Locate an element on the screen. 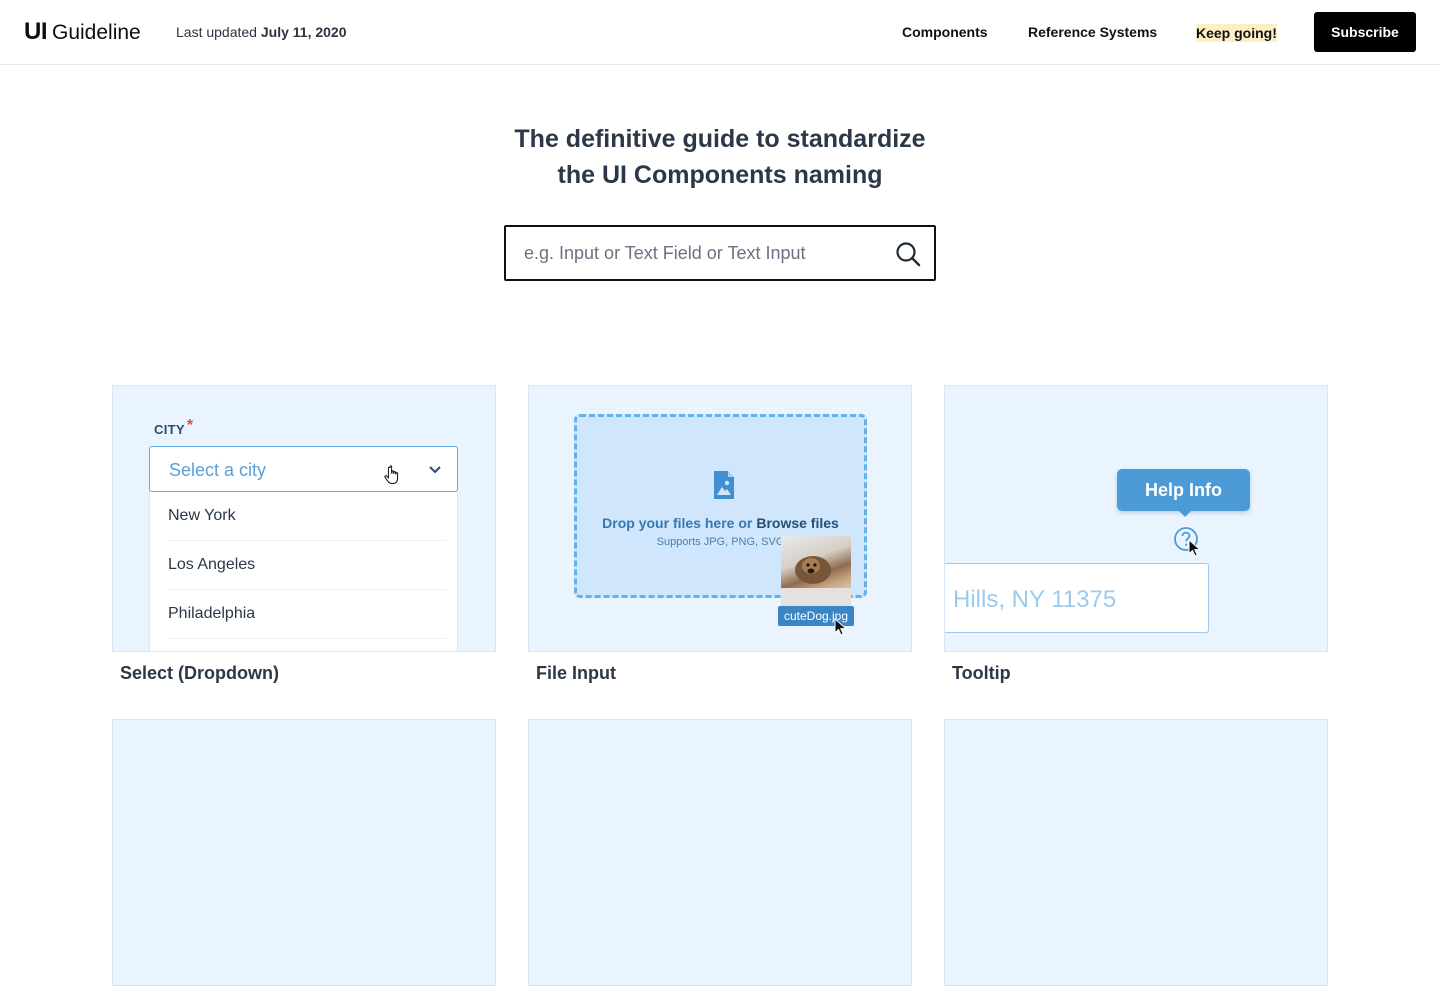 The image size is (1440, 986). tooltip-arrow is located at coordinates (1185, 513).